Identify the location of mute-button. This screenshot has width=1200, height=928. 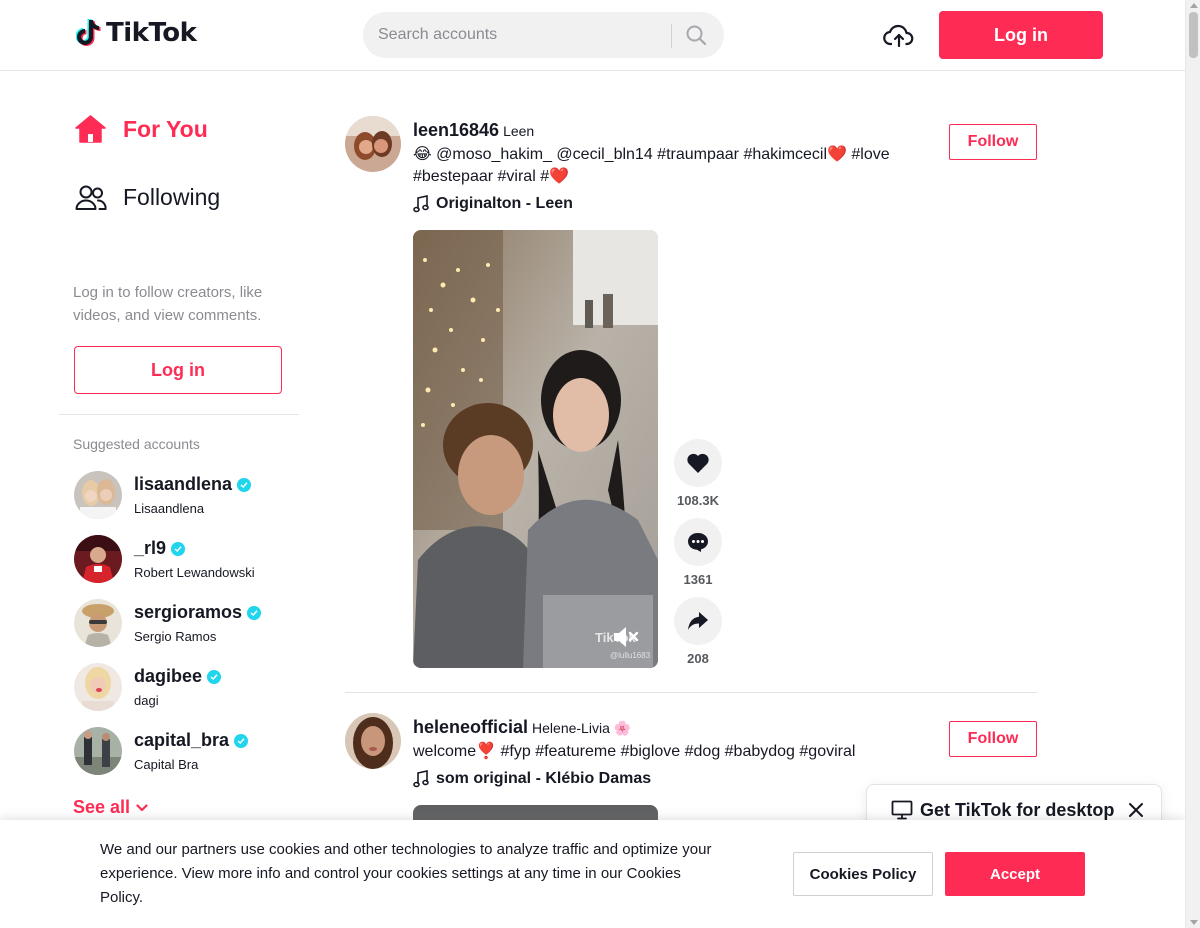
(626, 637).